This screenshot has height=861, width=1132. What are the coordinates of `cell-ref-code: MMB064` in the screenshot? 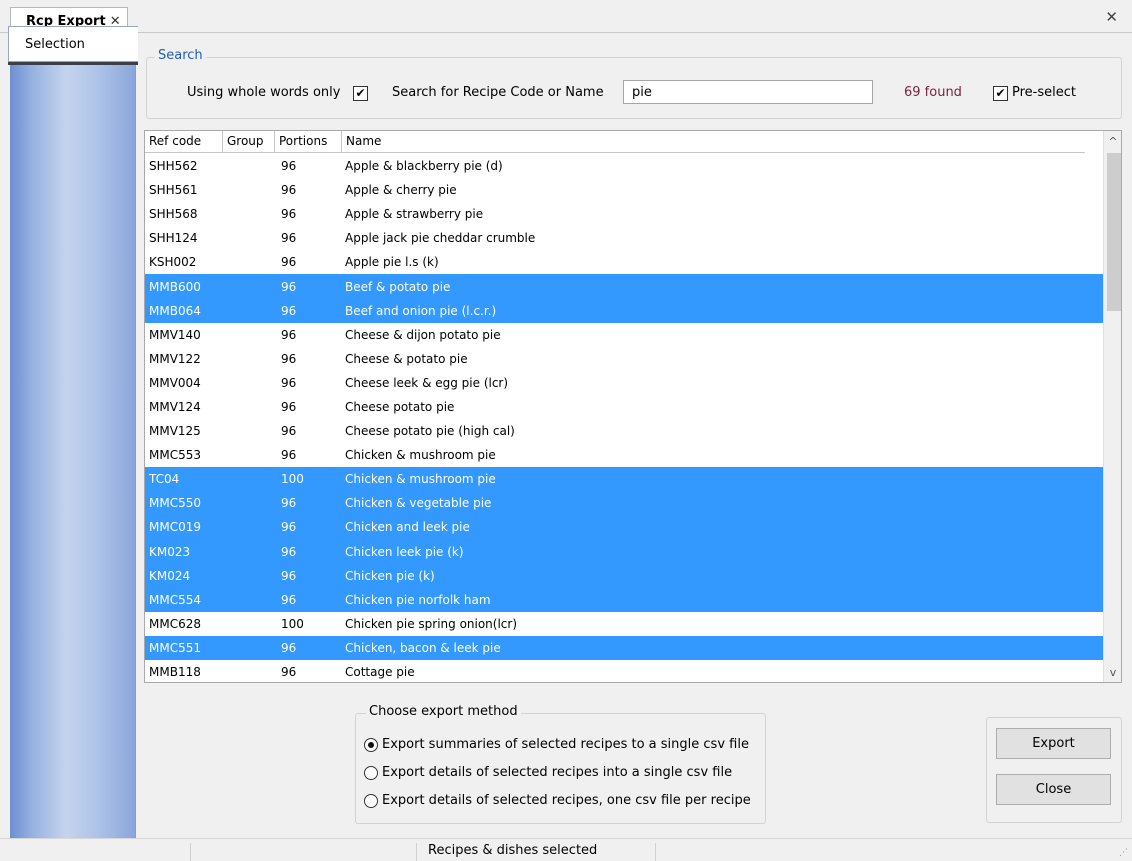 It's located at (175, 310).